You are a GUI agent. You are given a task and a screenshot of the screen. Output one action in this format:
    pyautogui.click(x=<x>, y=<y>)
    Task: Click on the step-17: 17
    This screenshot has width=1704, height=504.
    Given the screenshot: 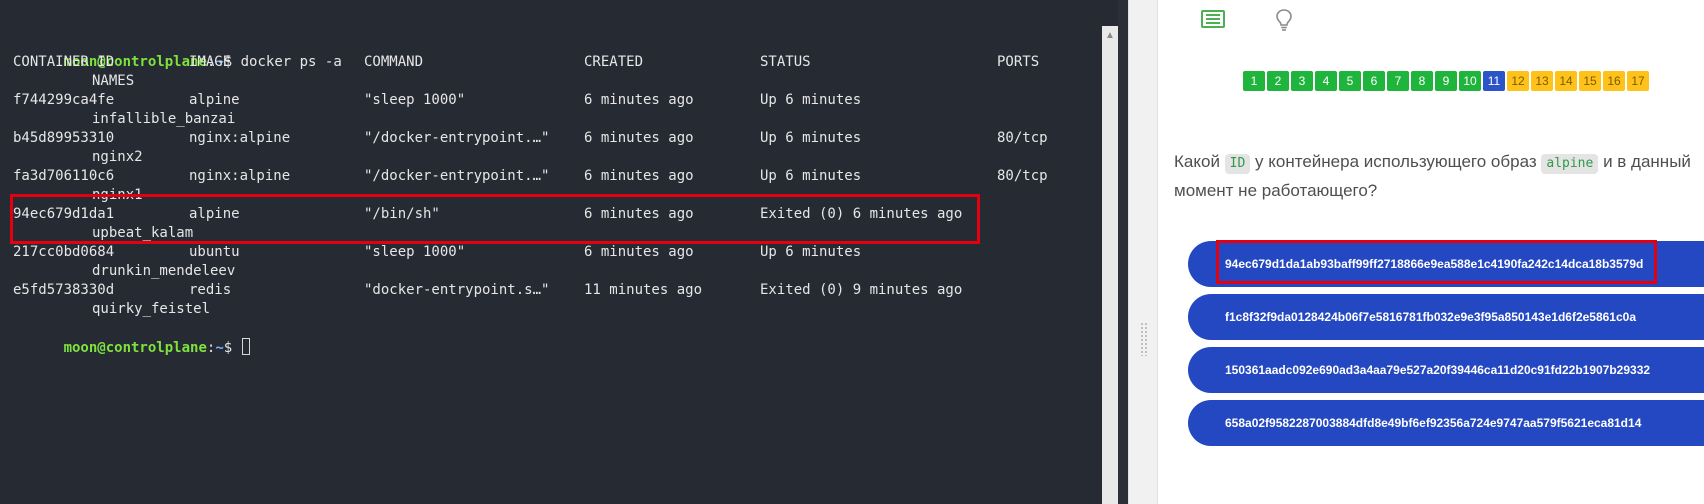 What is the action you would take?
    pyautogui.click(x=1638, y=81)
    